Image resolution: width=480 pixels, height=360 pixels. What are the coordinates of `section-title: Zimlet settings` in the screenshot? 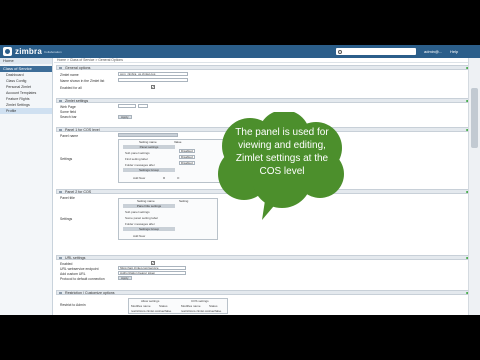 It's located at (77, 101).